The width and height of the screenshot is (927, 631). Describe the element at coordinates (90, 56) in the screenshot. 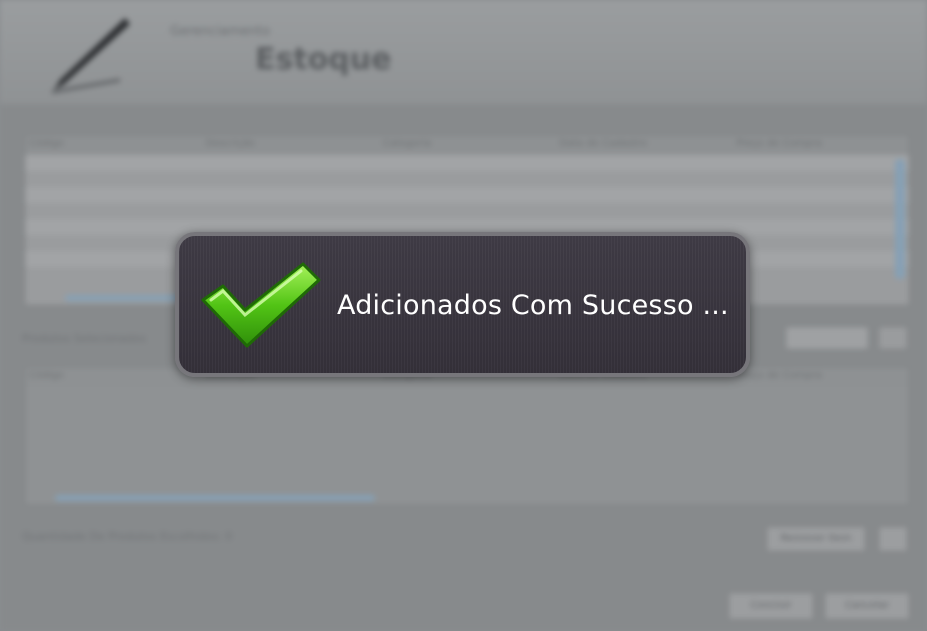

I see `pen-icon` at that location.